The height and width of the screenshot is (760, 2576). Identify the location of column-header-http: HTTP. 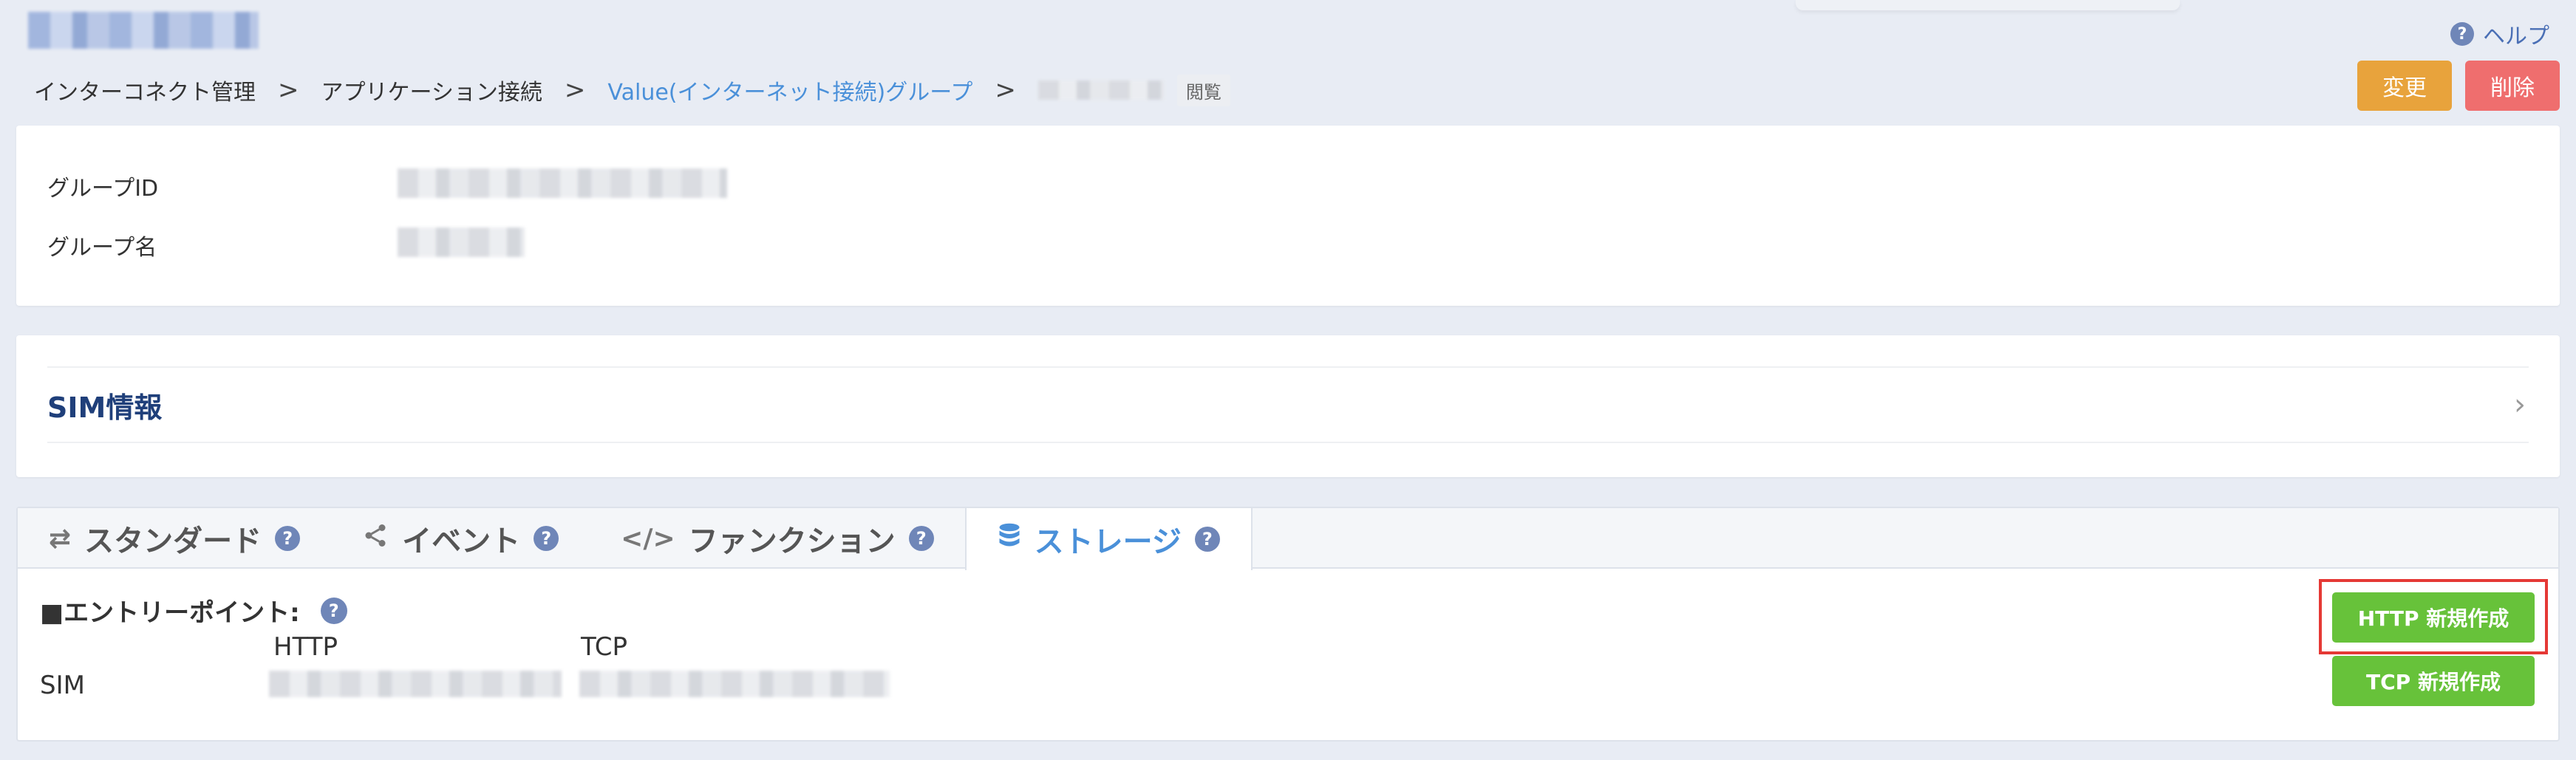
(305, 647).